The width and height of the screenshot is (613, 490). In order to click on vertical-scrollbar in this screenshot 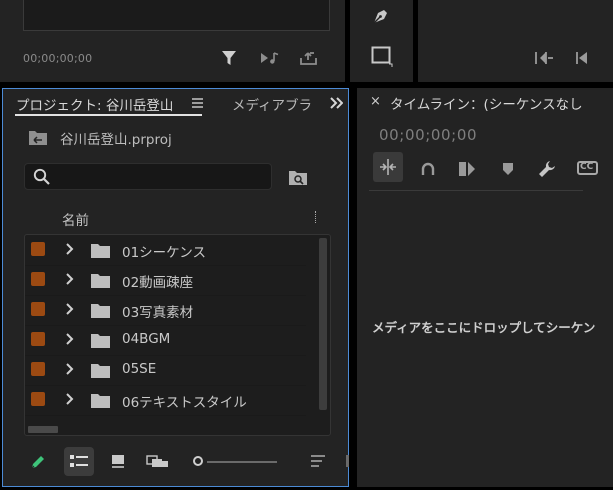, I will do `click(323, 324)`.